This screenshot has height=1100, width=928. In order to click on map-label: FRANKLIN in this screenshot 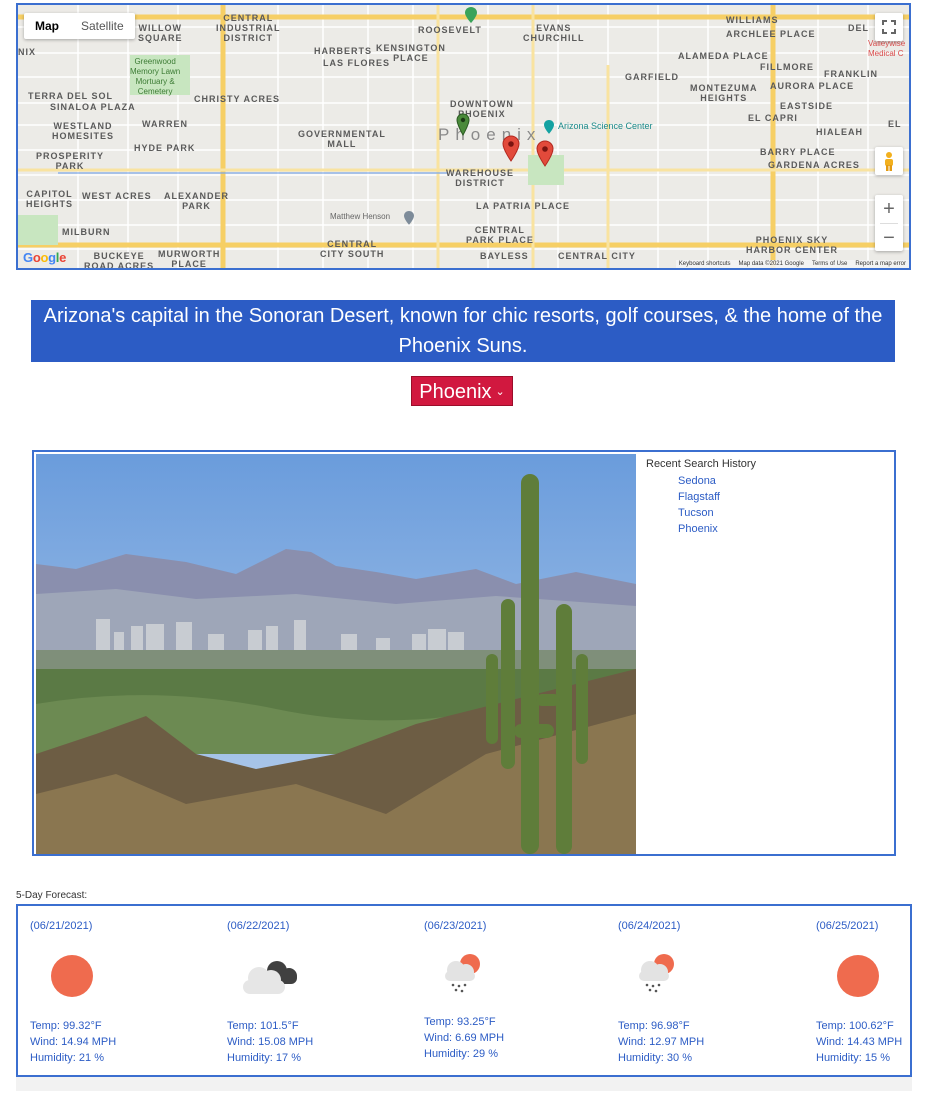, I will do `click(851, 74)`.